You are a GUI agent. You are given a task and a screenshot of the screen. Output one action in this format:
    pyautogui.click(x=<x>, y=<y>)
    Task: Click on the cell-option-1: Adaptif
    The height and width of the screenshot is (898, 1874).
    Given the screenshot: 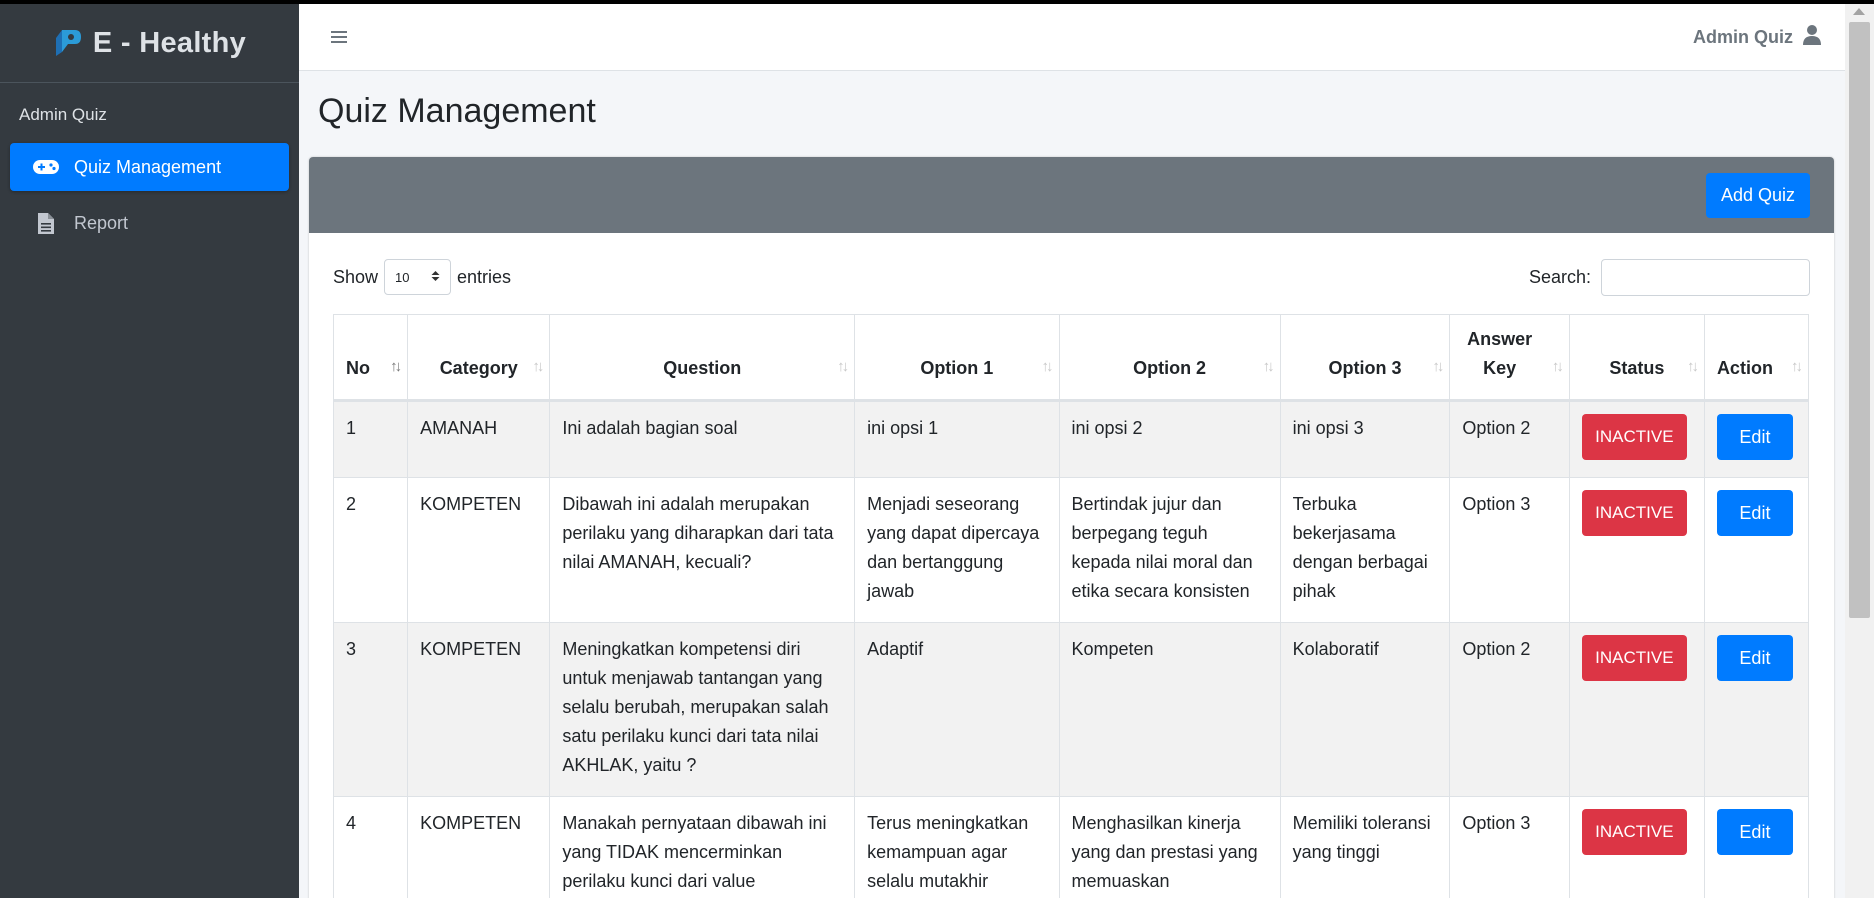 What is the action you would take?
    pyautogui.click(x=957, y=709)
    